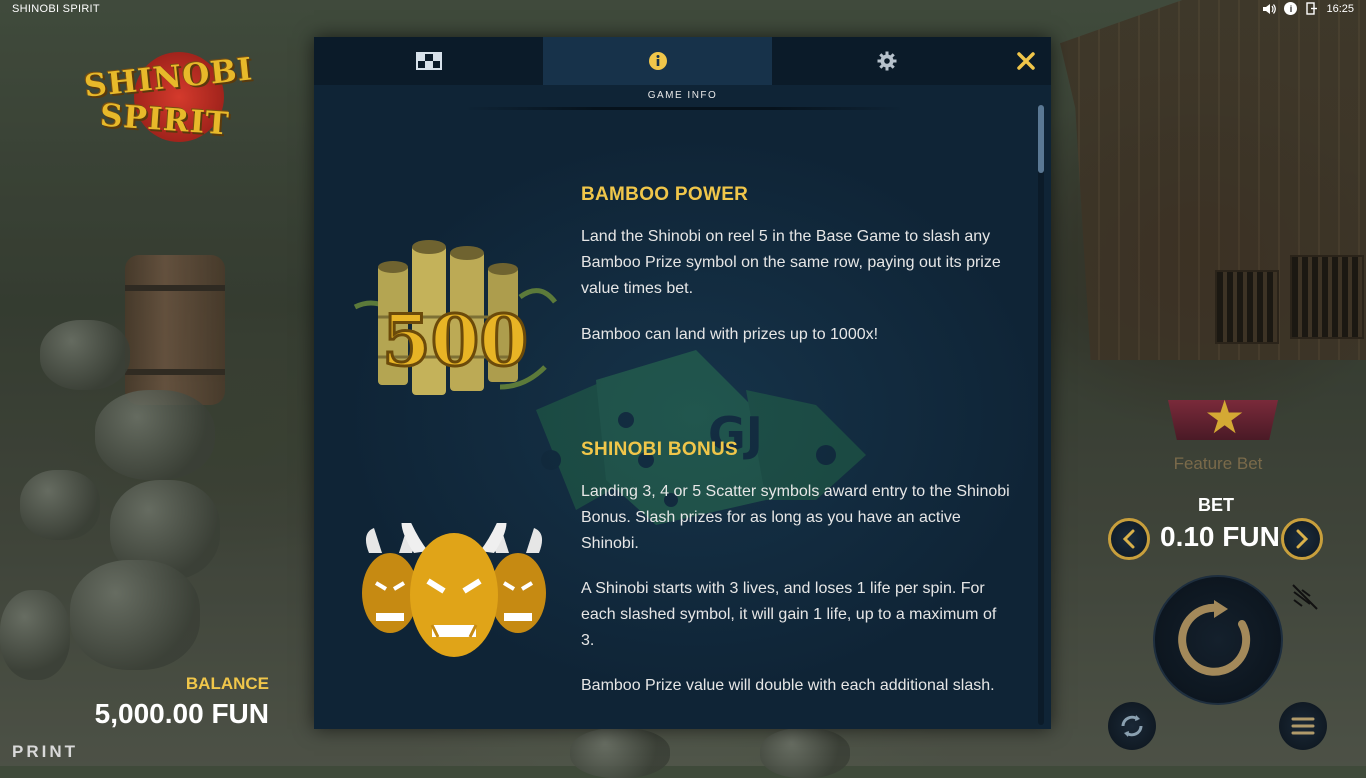  Describe the element at coordinates (1225, 417) in the screenshot. I see `star-icon: ★` at that location.